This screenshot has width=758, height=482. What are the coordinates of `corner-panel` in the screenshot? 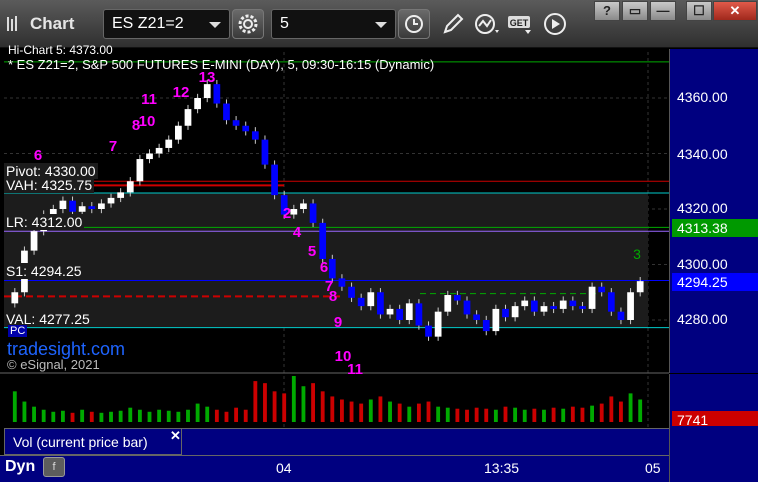 It's located at (713, 454).